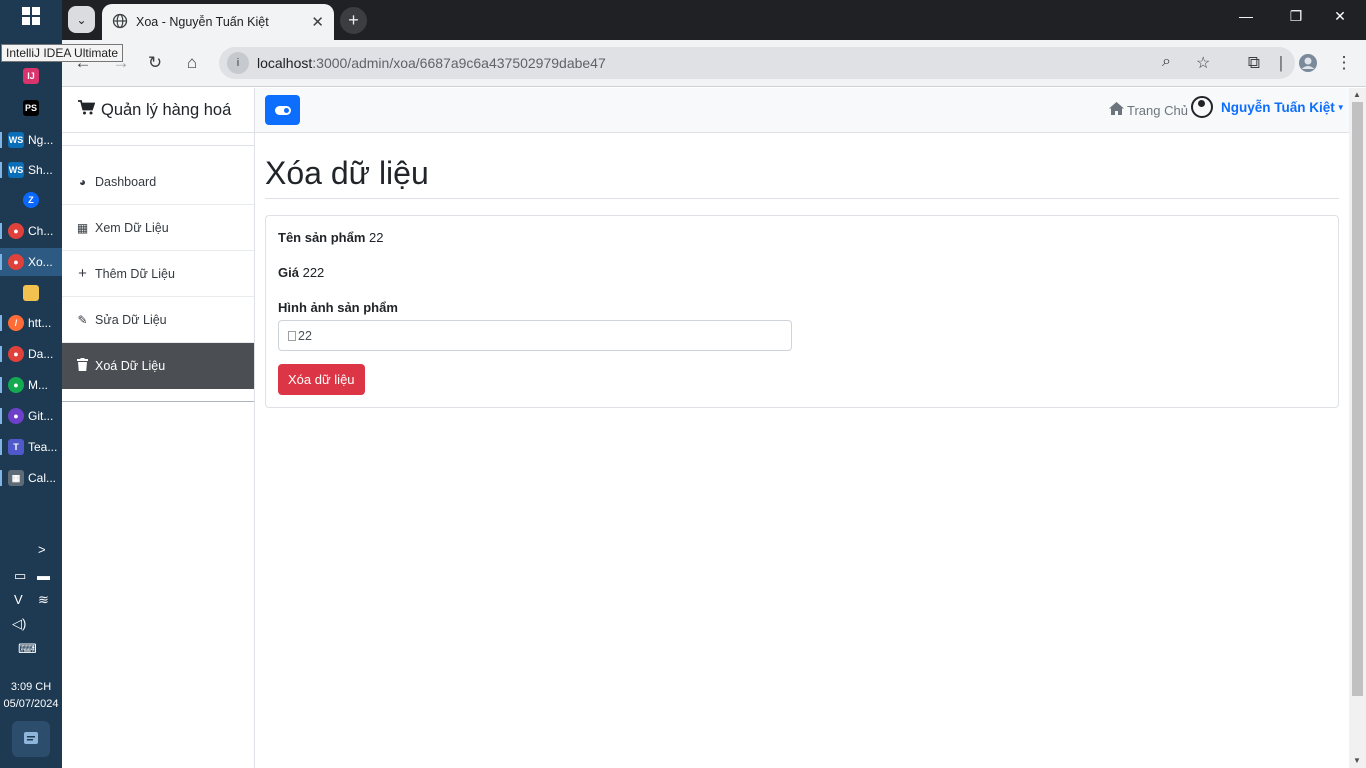  Describe the element at coordinates (338, 307) in the screenshot. I see `product-image-label: Hình ảnh sản phẩm` at that location.